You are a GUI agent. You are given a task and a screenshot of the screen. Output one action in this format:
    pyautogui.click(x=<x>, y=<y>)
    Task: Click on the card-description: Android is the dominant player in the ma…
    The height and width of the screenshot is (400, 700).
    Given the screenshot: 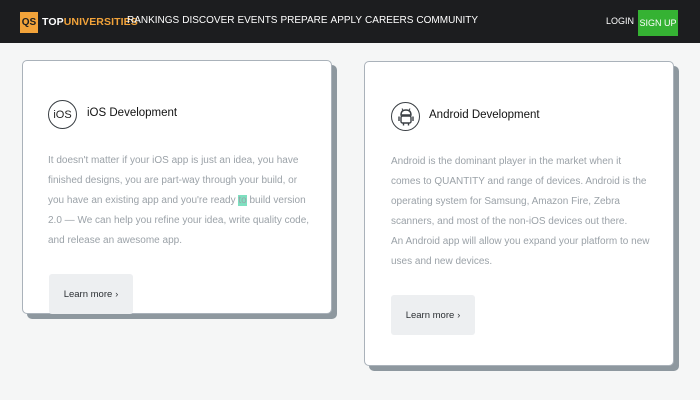 What is the action you would take?
    pyautogui.click(x=521, y=212)
    